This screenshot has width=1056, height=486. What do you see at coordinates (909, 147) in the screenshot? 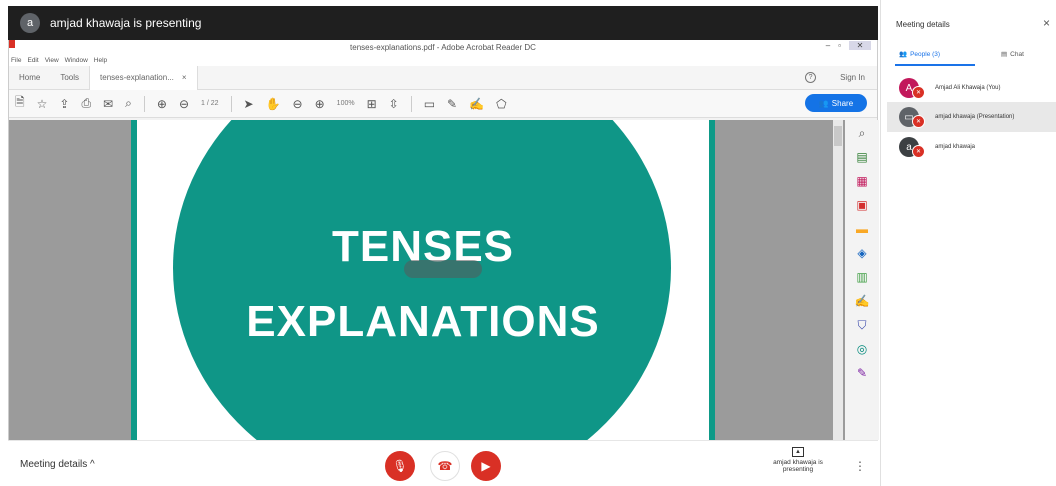
I see `participant-initial: a` at bounding box center [909, 147].